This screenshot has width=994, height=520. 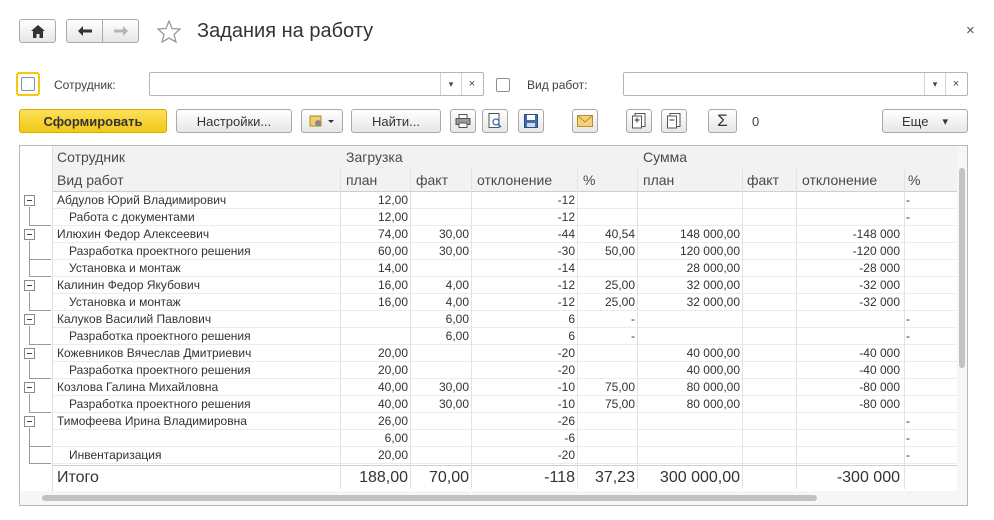 What do you see at coordinates (440, 455) in the screenshot?
I see `row-fact` at bounding box center [440, 455].